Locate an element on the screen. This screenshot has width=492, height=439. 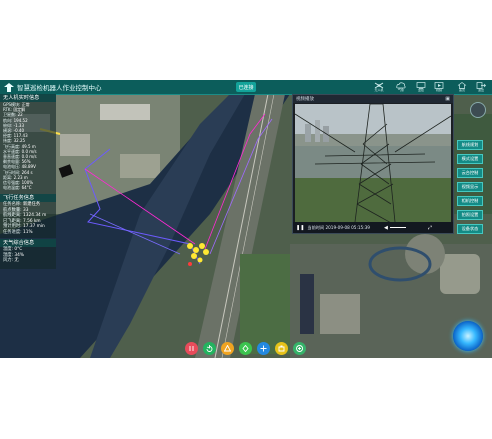
weather-info-row-value: 0°C is located at coordinates (18, 249).